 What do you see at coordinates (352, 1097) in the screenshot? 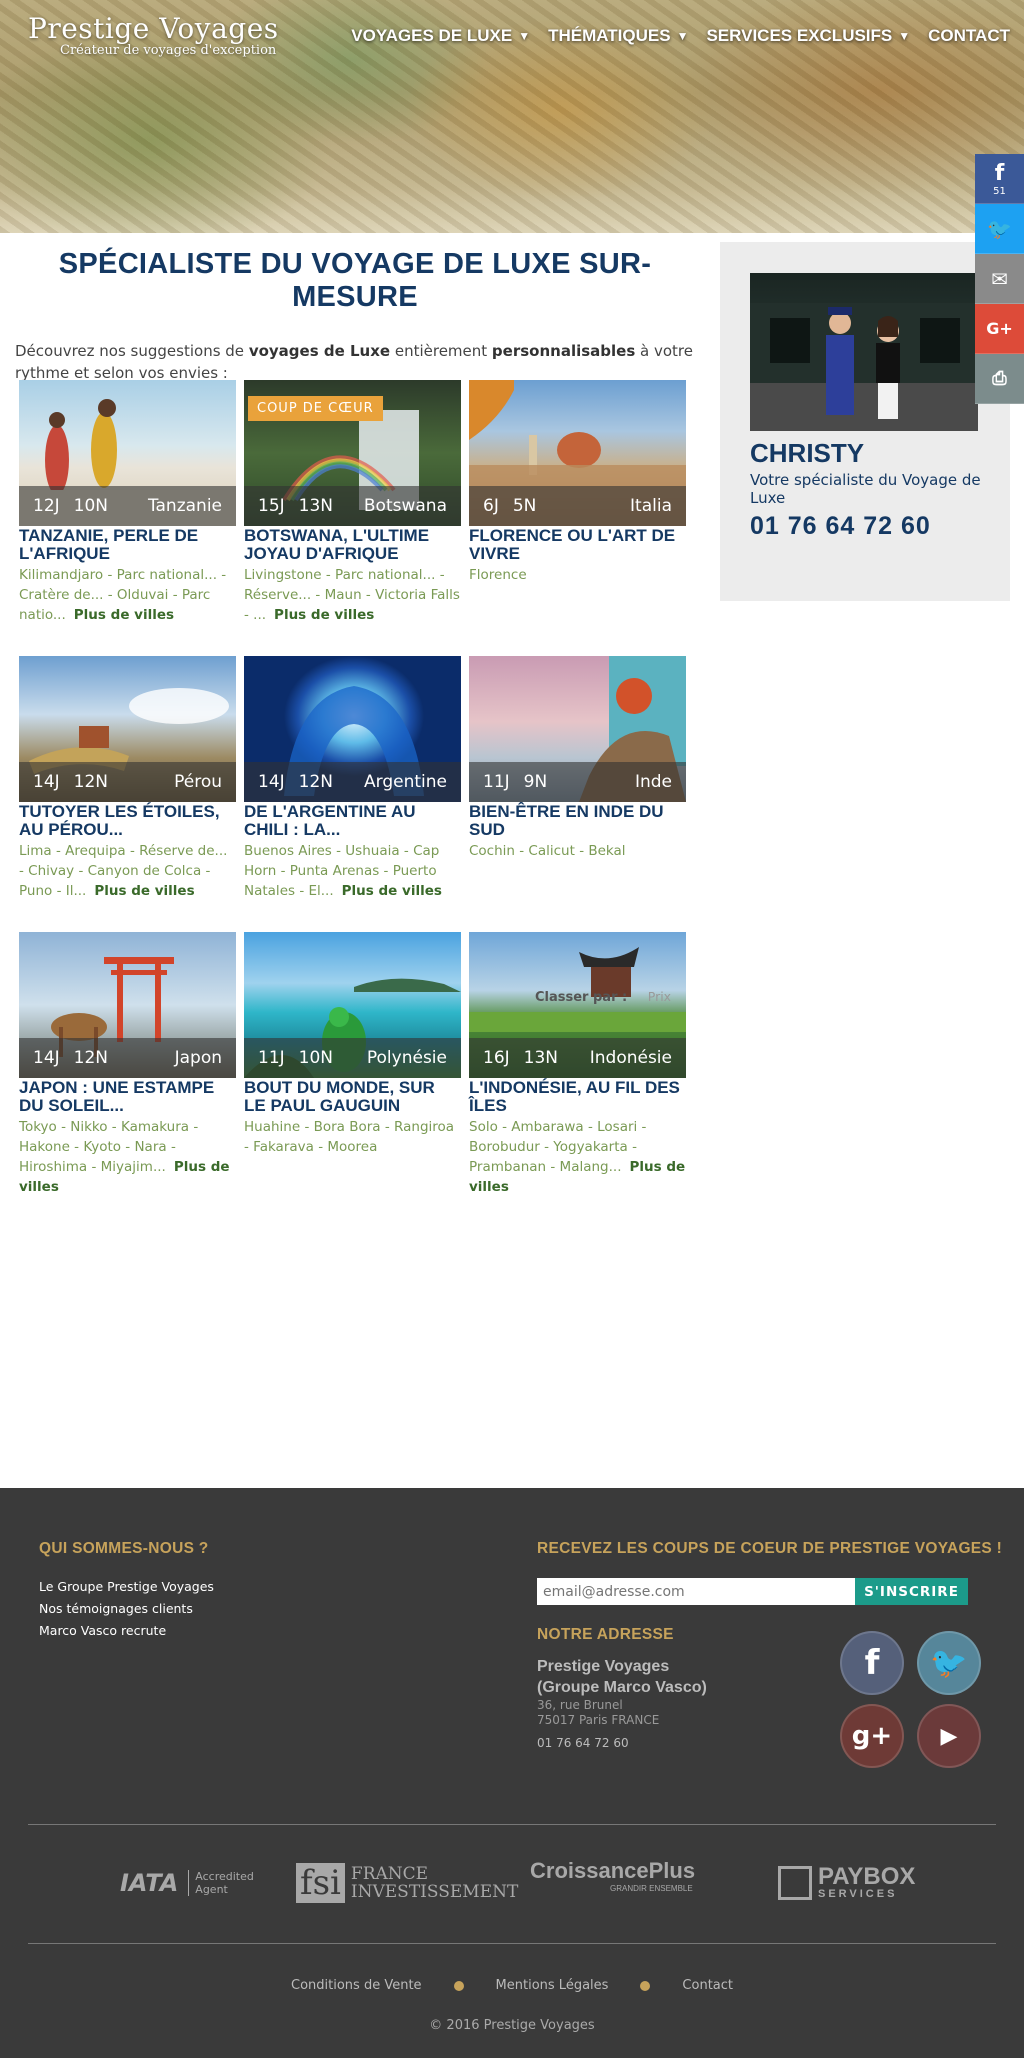
I see `trip-title: BOUT DU MONDE, SUR LE PAUL GAUGUIN` at bounding box center [352, 1097].